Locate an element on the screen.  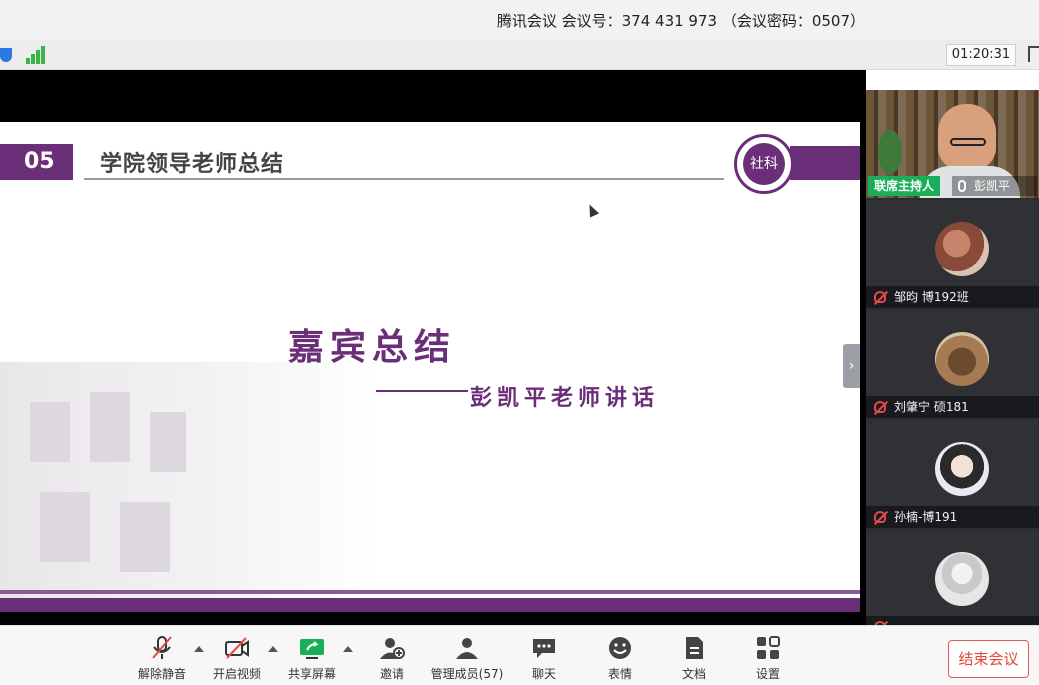
host-name-bar: 彭凯平 is located at coordinates (994, 186).